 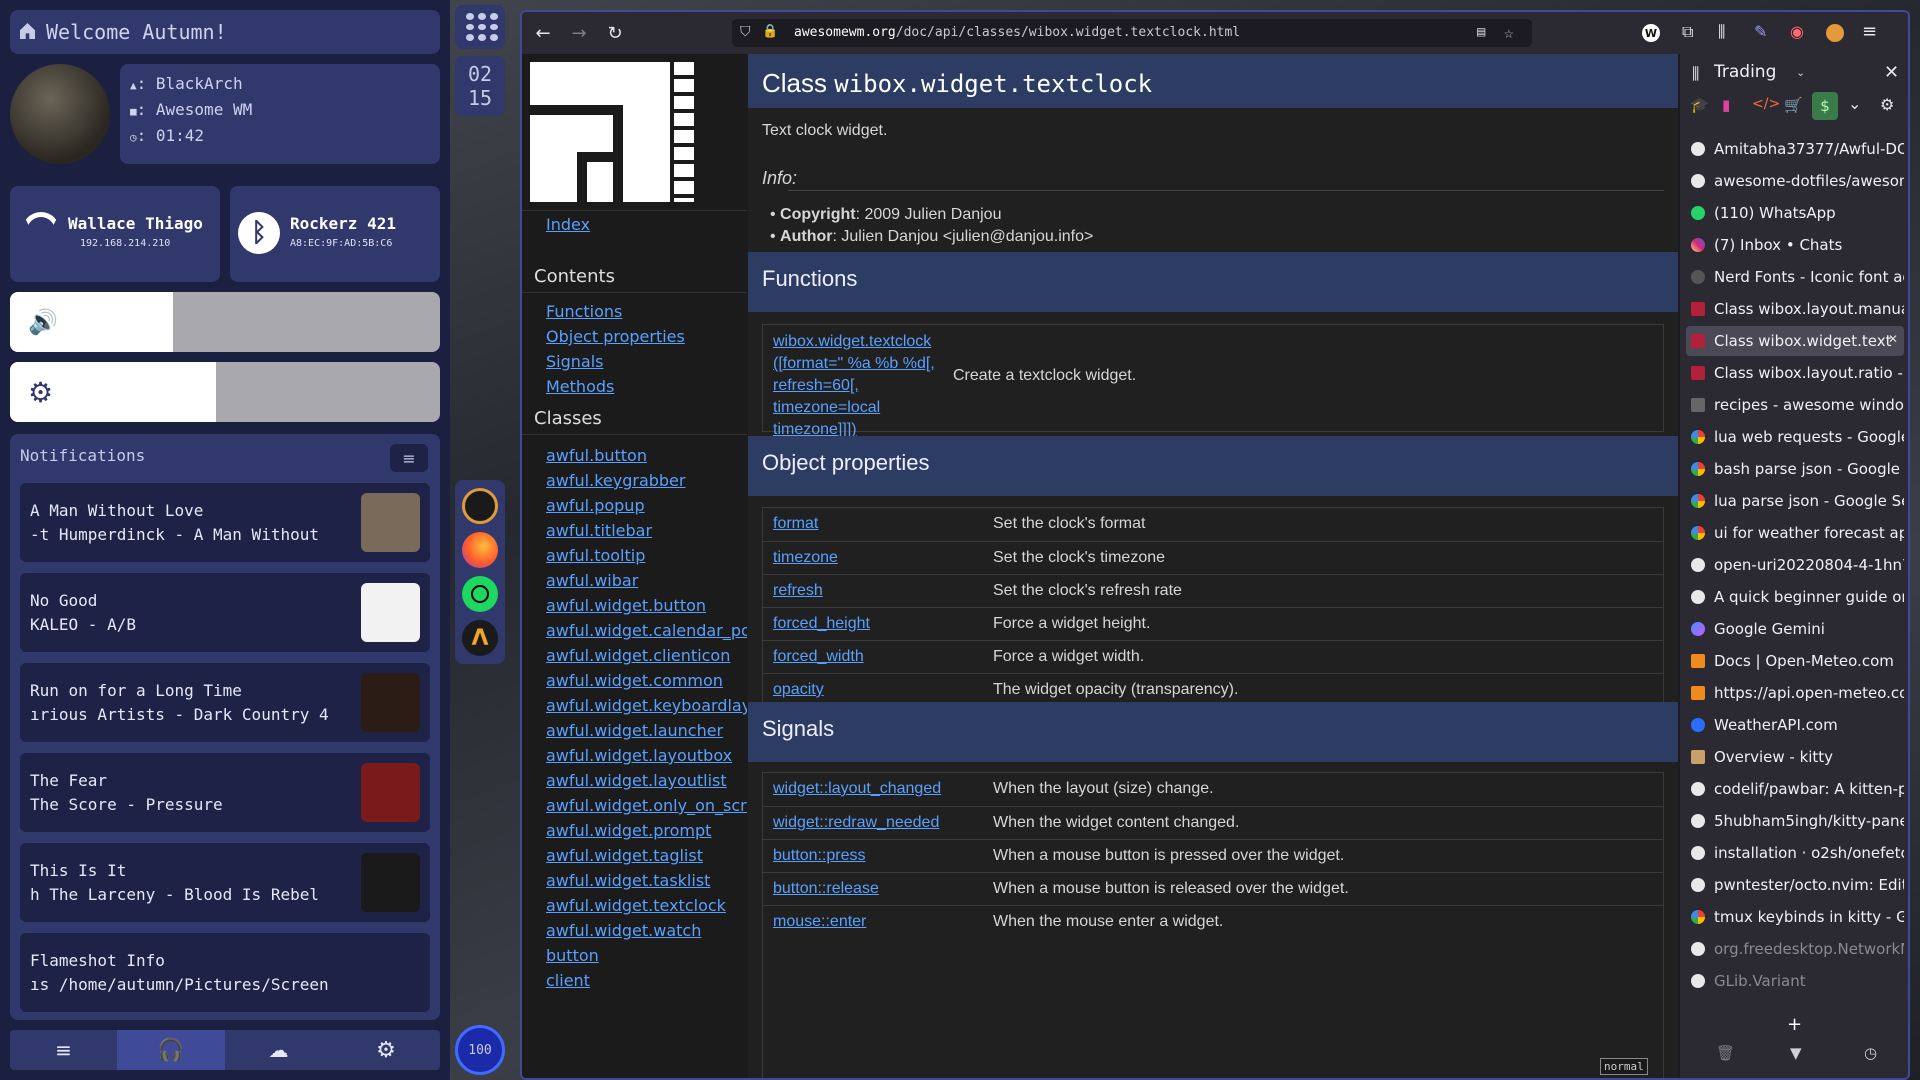 What do you see at coordinates (1795, 309) in the screenshot?
I see `tab-item: Class wibox.layout.manual` at bounding box center [1795, 309].